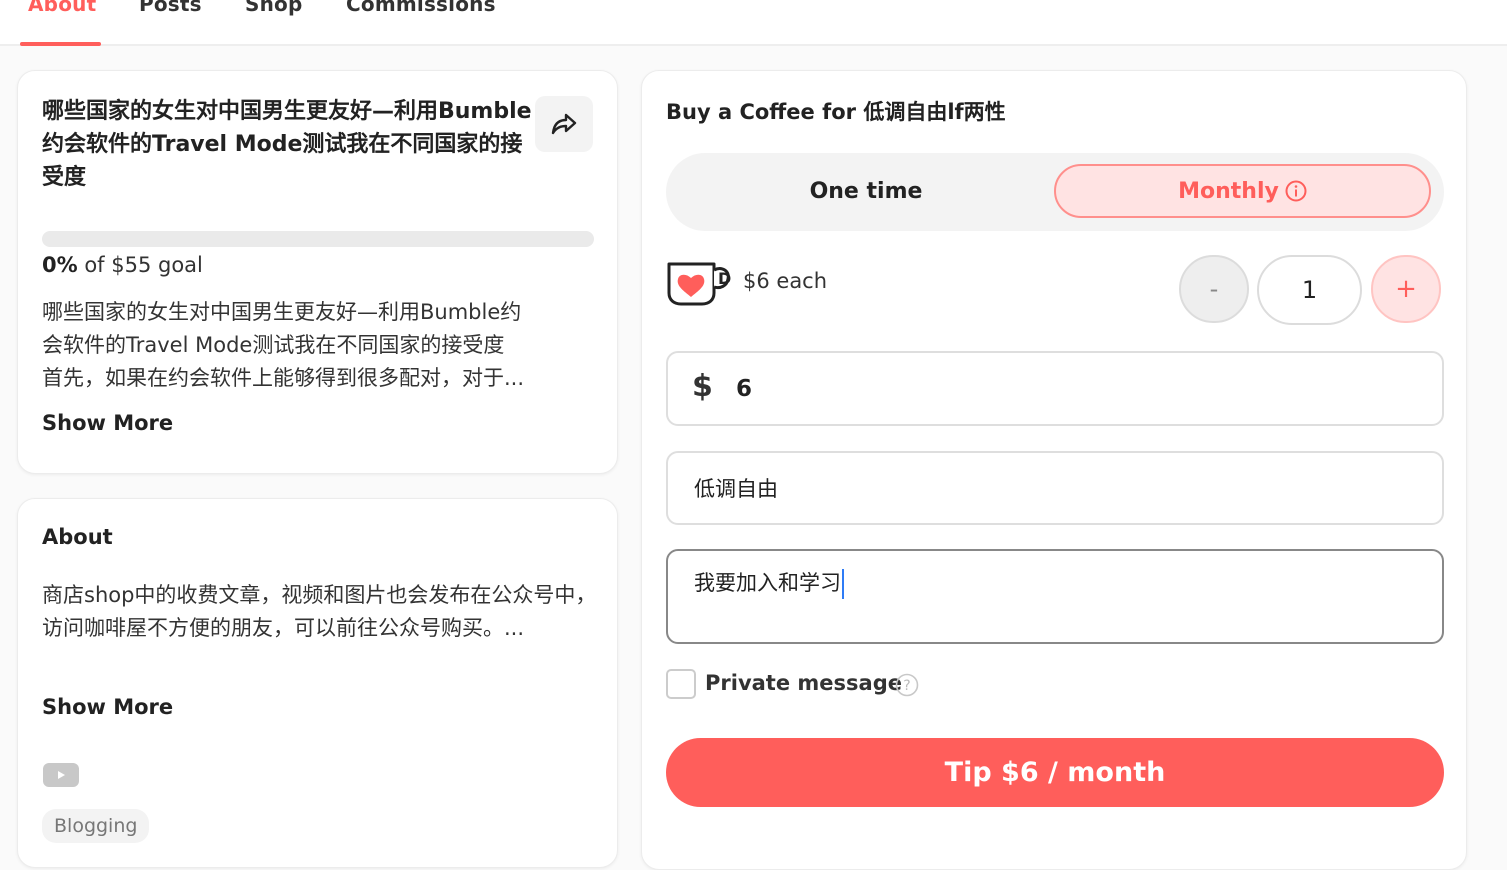  What do you see at coordinates (1214, 289) in the screenshot?
I see `decrease-quantity-button: -` at bounding box center [1214, 289].